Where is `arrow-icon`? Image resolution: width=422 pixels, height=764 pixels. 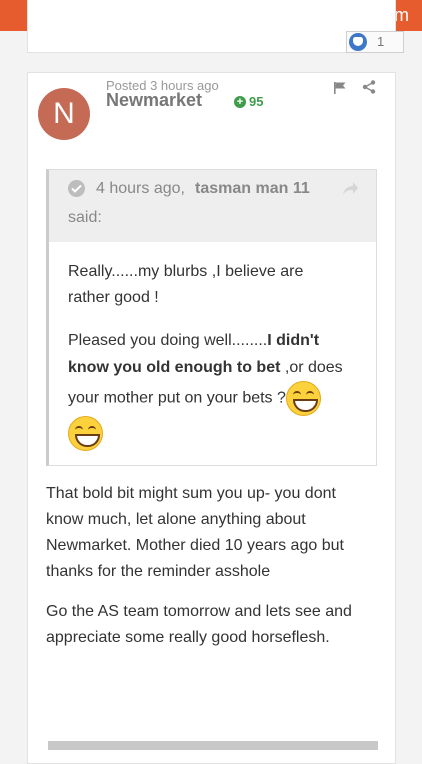
arrow-icon is located at coordinates (350, 189).